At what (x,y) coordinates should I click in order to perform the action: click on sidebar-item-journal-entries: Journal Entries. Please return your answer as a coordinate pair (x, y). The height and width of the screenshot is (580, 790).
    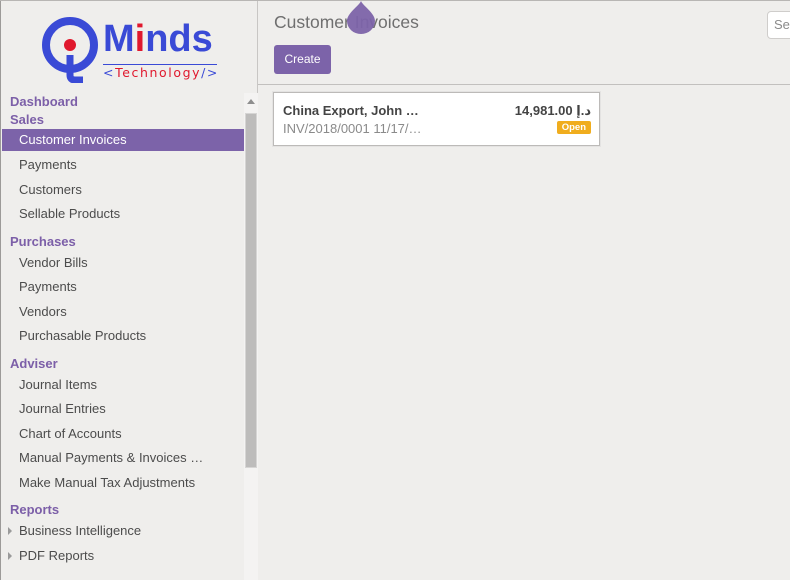
    Looking at the image, I should click on (123, 409).